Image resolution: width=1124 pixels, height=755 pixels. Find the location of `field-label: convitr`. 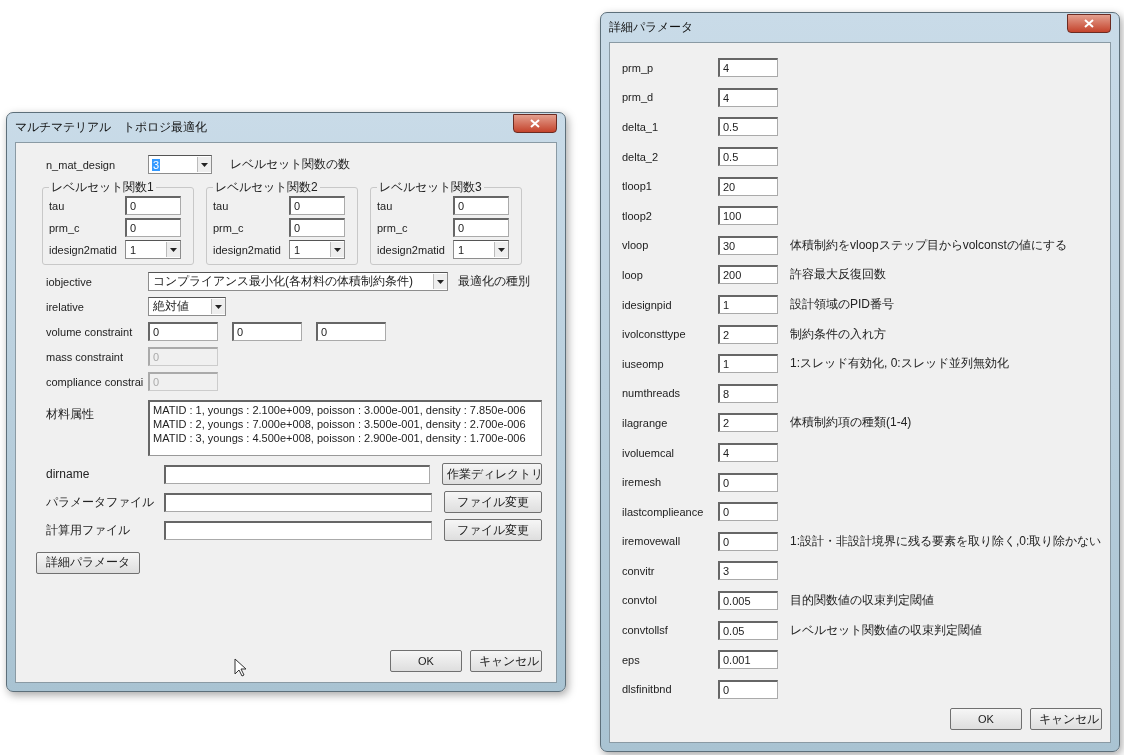

field-label: convitr is located at coordinates (639, 570).